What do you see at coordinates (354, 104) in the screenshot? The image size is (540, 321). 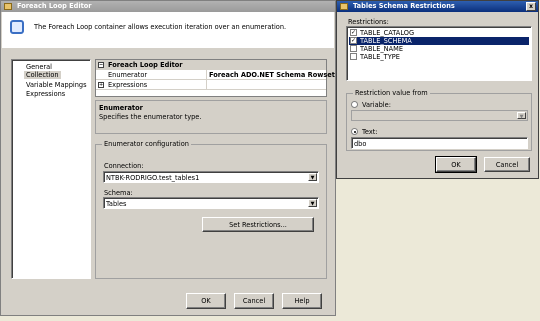 I see `variable-radio` at bounding box center [354, 104].